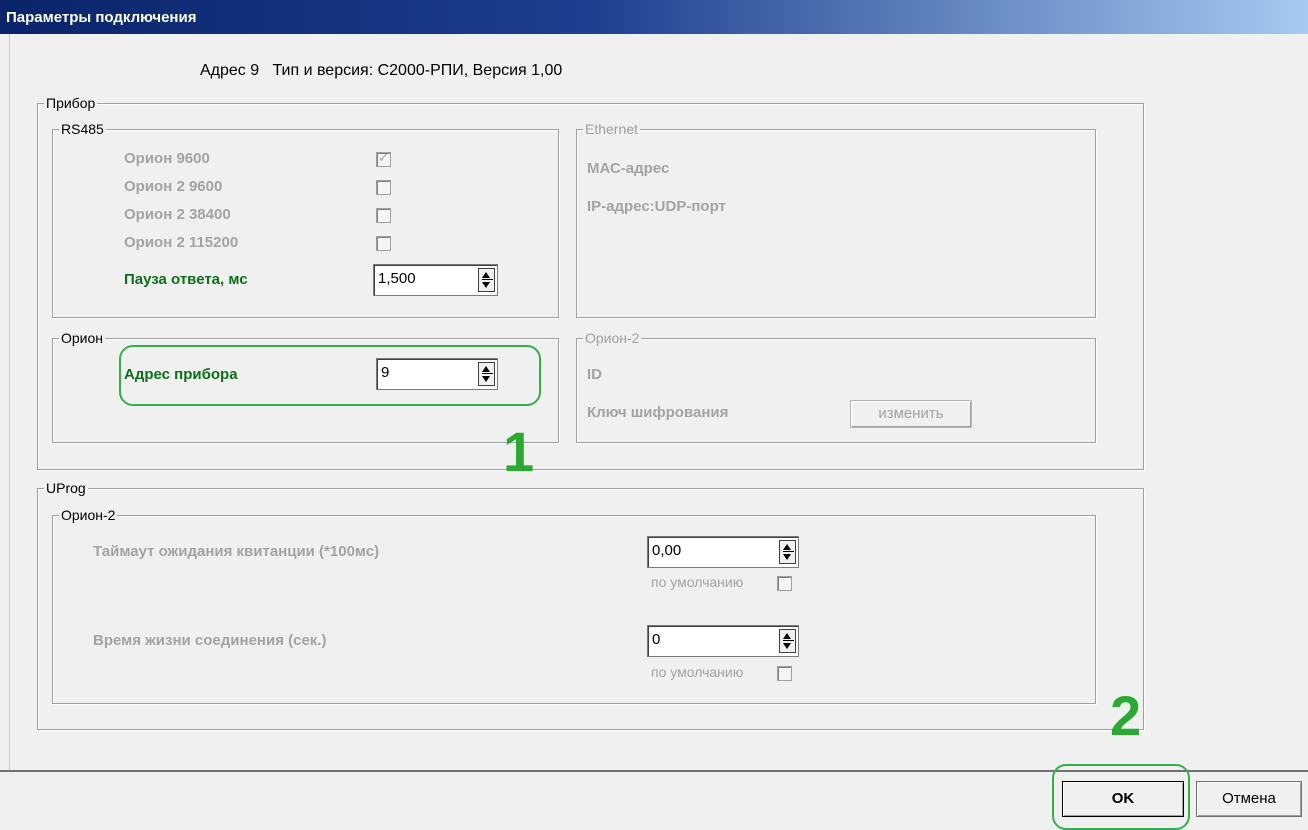 The image size is (1308, 830). What do you see at coordinates (594, 374) in the screenshot?
I see `id-label: ID` at bounding box center [594, 374].